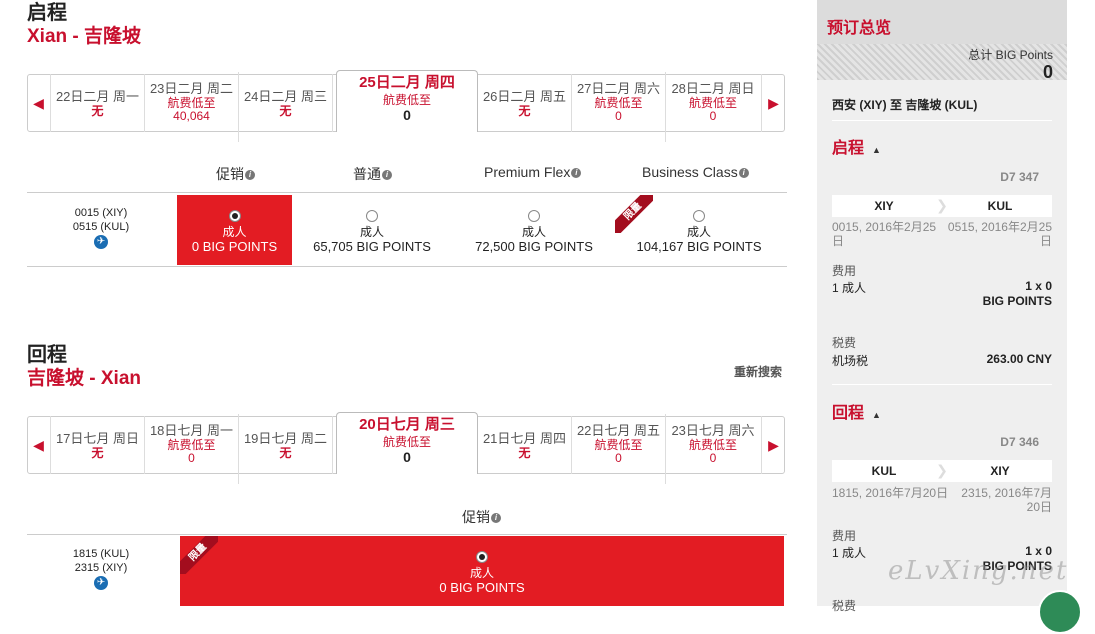  I want to click on date-tab: 27日二月 周六 航费低至 0, so click(619, 107).